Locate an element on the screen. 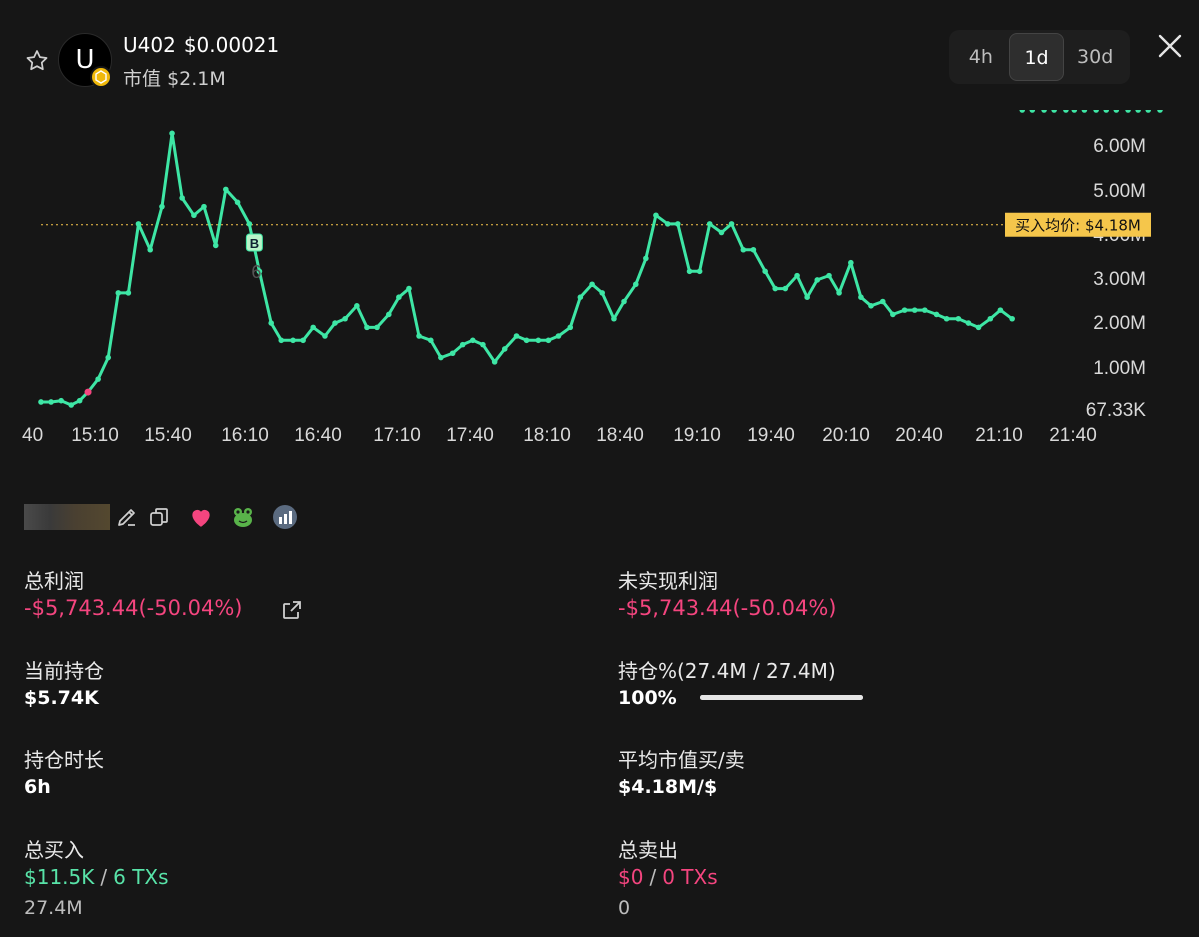  x-tick-label: 21:40 is located at coordinates (1073, 435).